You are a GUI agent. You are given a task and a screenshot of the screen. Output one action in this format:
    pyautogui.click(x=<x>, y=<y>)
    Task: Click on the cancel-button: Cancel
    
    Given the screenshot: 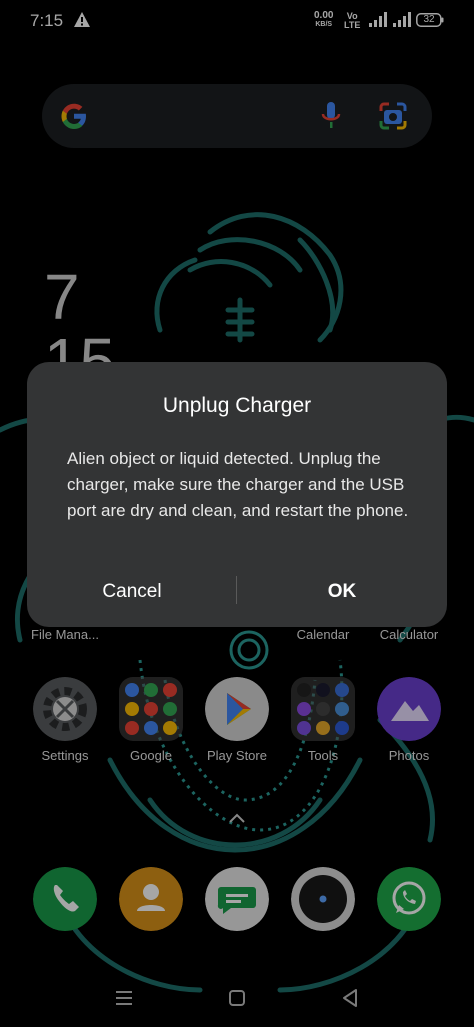 What is the action you would take?
    pyautogui.click(x=132, y=592)
    